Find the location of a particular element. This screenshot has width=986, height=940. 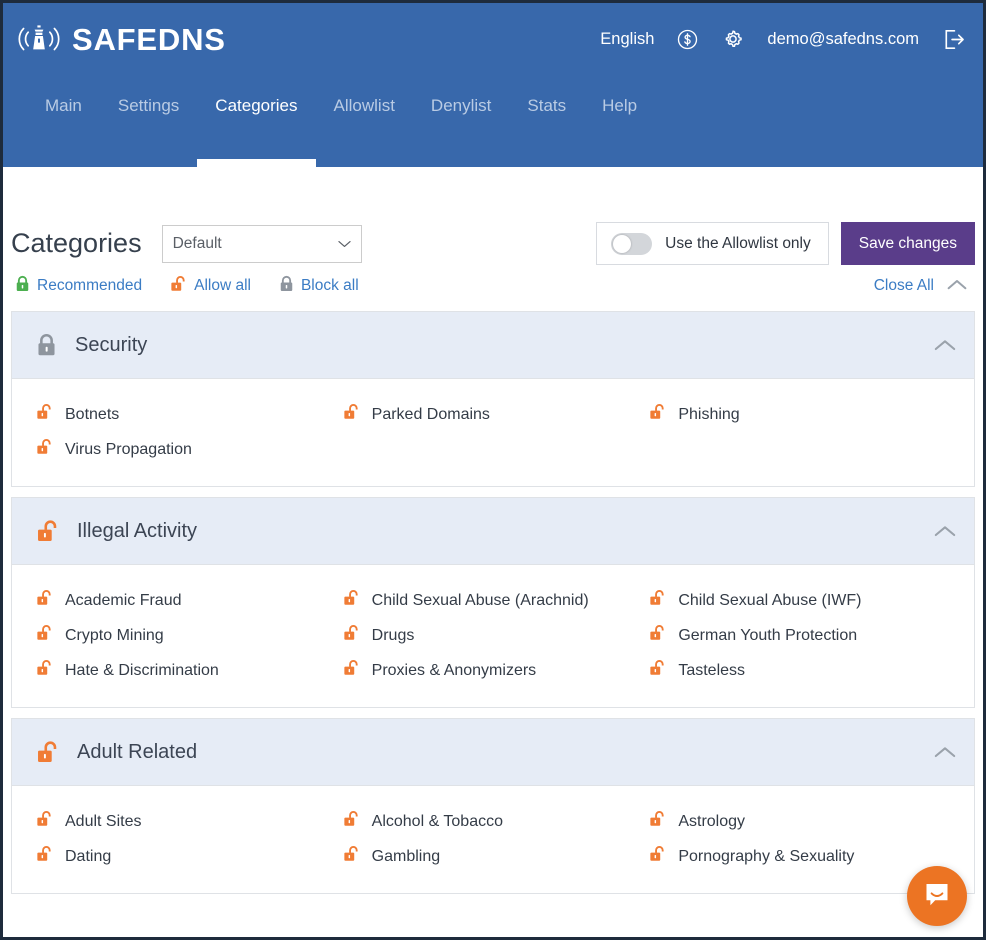

category-item: Tasteless is located at coordinates (802, 671).